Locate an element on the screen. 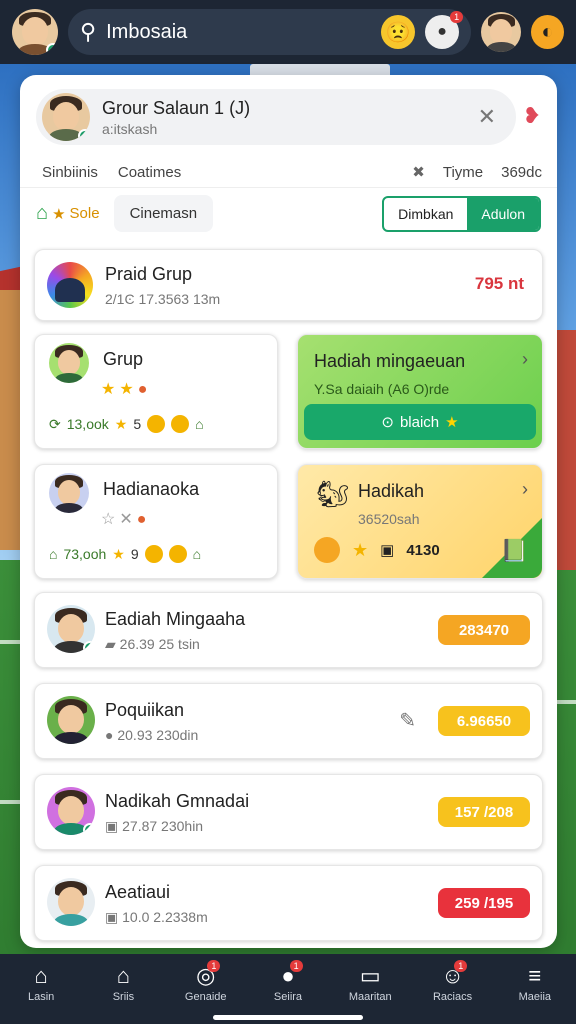  screen-icon: ▭ is located at coordinates (370, 975).